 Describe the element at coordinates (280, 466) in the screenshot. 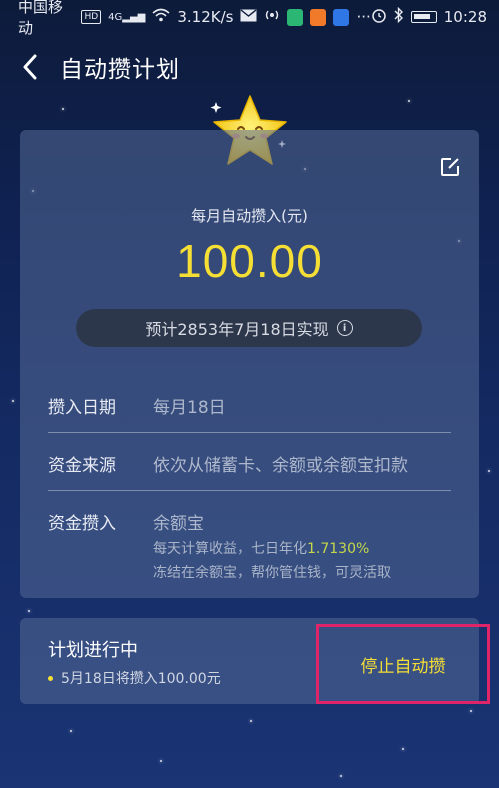

I see `fund-source-value: 依次从储蓄卡、余额或余额宝扣款` at that location.